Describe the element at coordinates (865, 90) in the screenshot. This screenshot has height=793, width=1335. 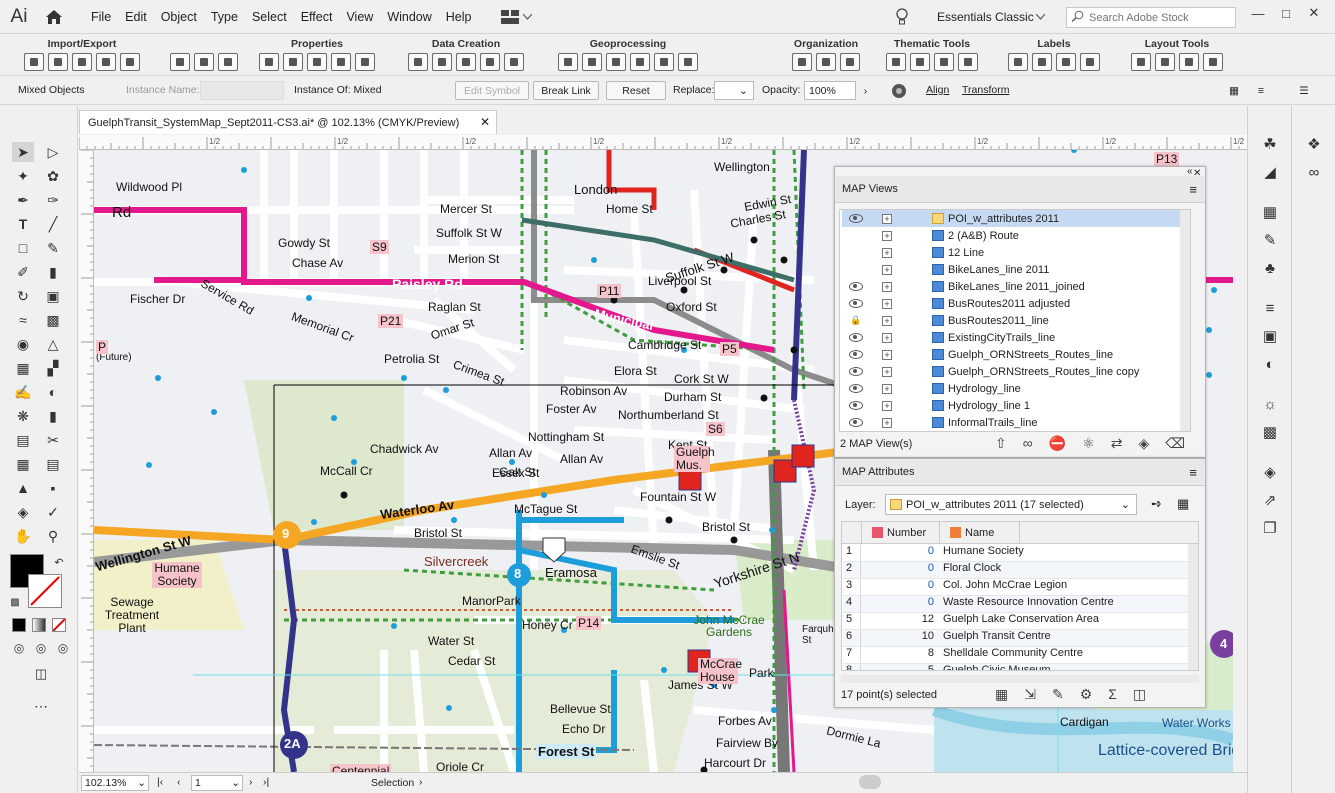
I see `chevron-right-icon: ›` at that location.